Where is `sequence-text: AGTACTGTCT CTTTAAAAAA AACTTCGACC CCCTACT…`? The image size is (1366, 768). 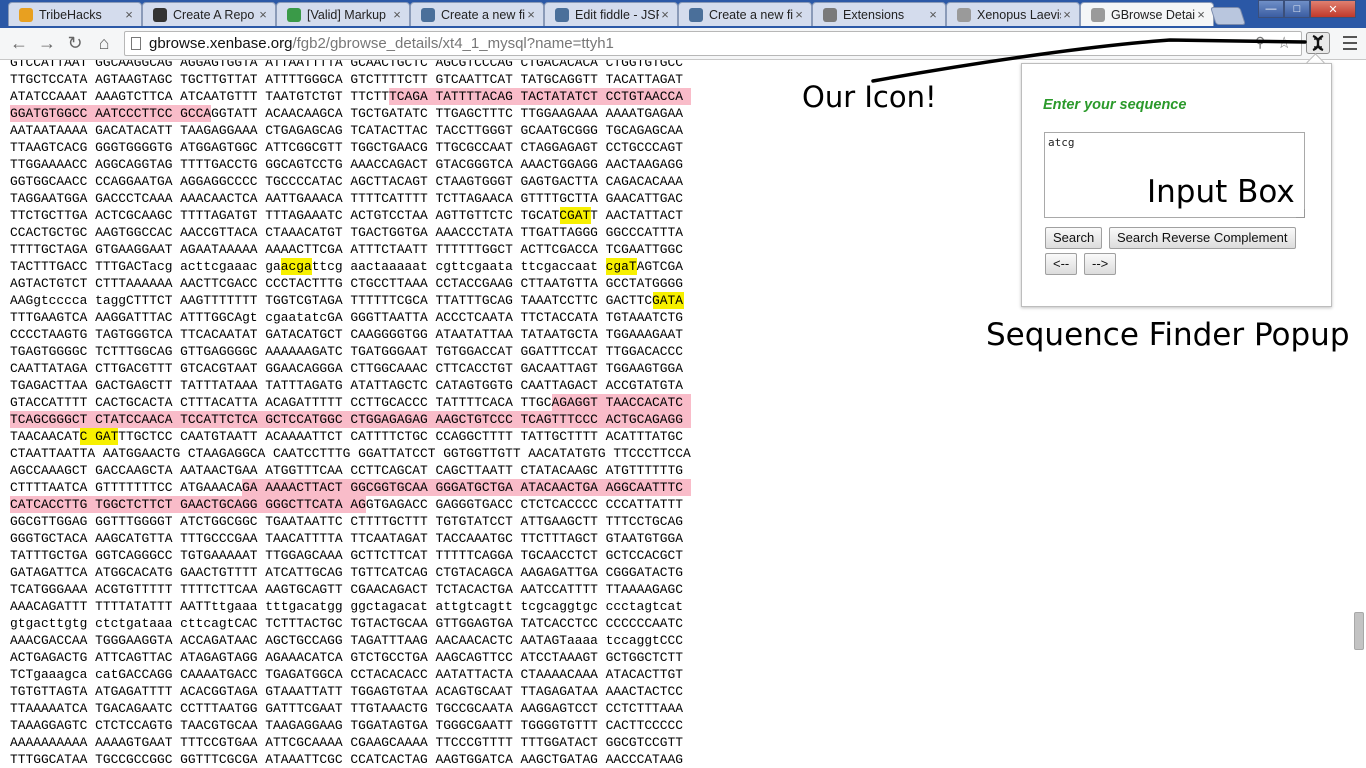
sequence-text: AGTACTGTCT CTTTAAAAAA AACTTCGACC CCCTACT… is located at coordinates (347, 283).